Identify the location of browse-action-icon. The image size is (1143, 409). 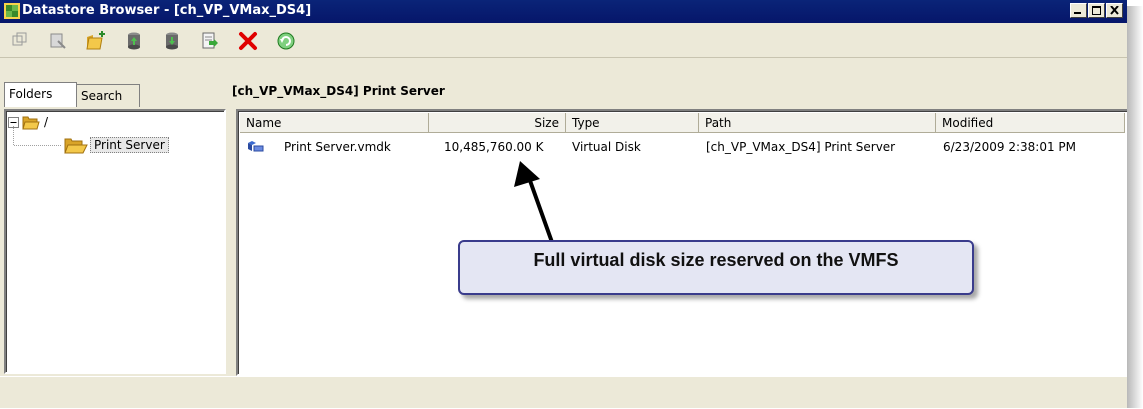
(58, 41).